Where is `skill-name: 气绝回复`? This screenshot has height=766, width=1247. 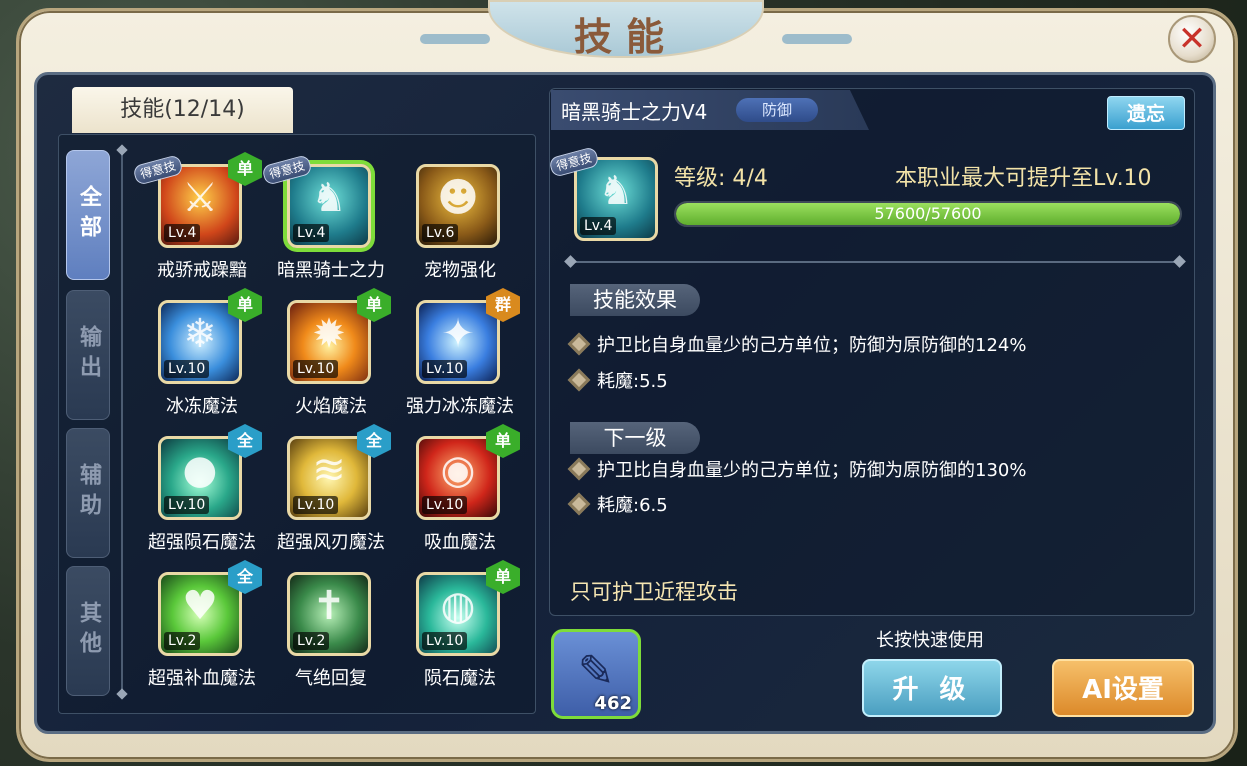
skill-name: 气绝回复 is located at coordinates (331, 678).